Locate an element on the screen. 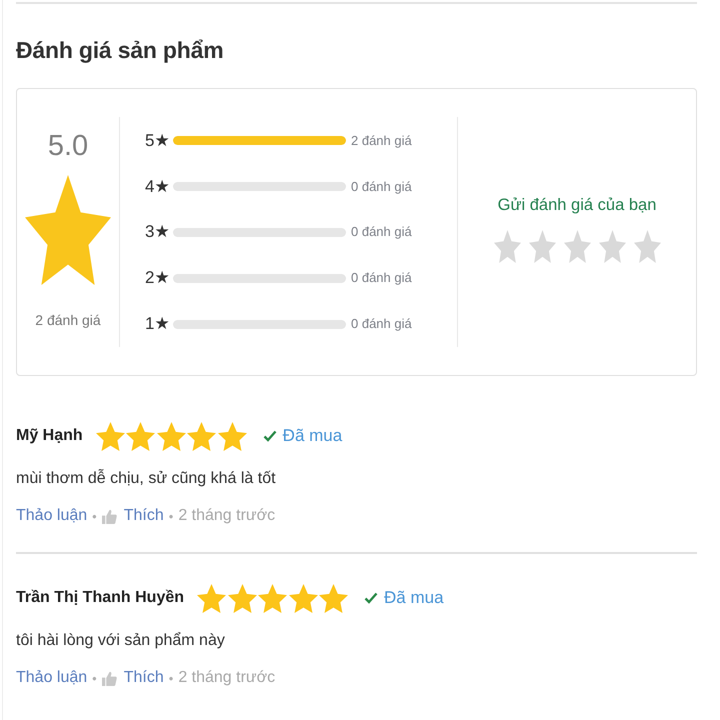 This screenshot has width=720, height=720. rating-label: 5★ is located at coordinates (157, 140).